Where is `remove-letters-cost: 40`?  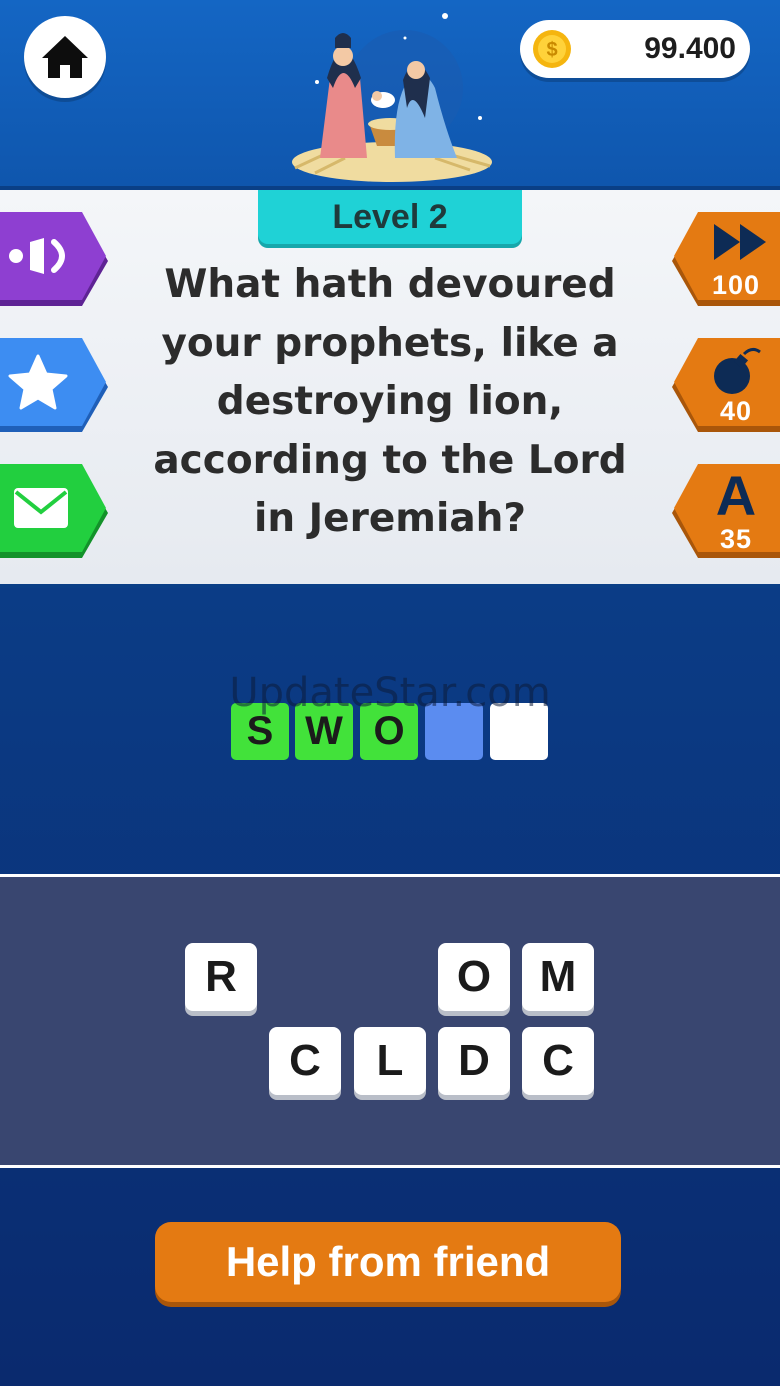
remove-letters-cost: 40 is located at coordinates (736, 411).